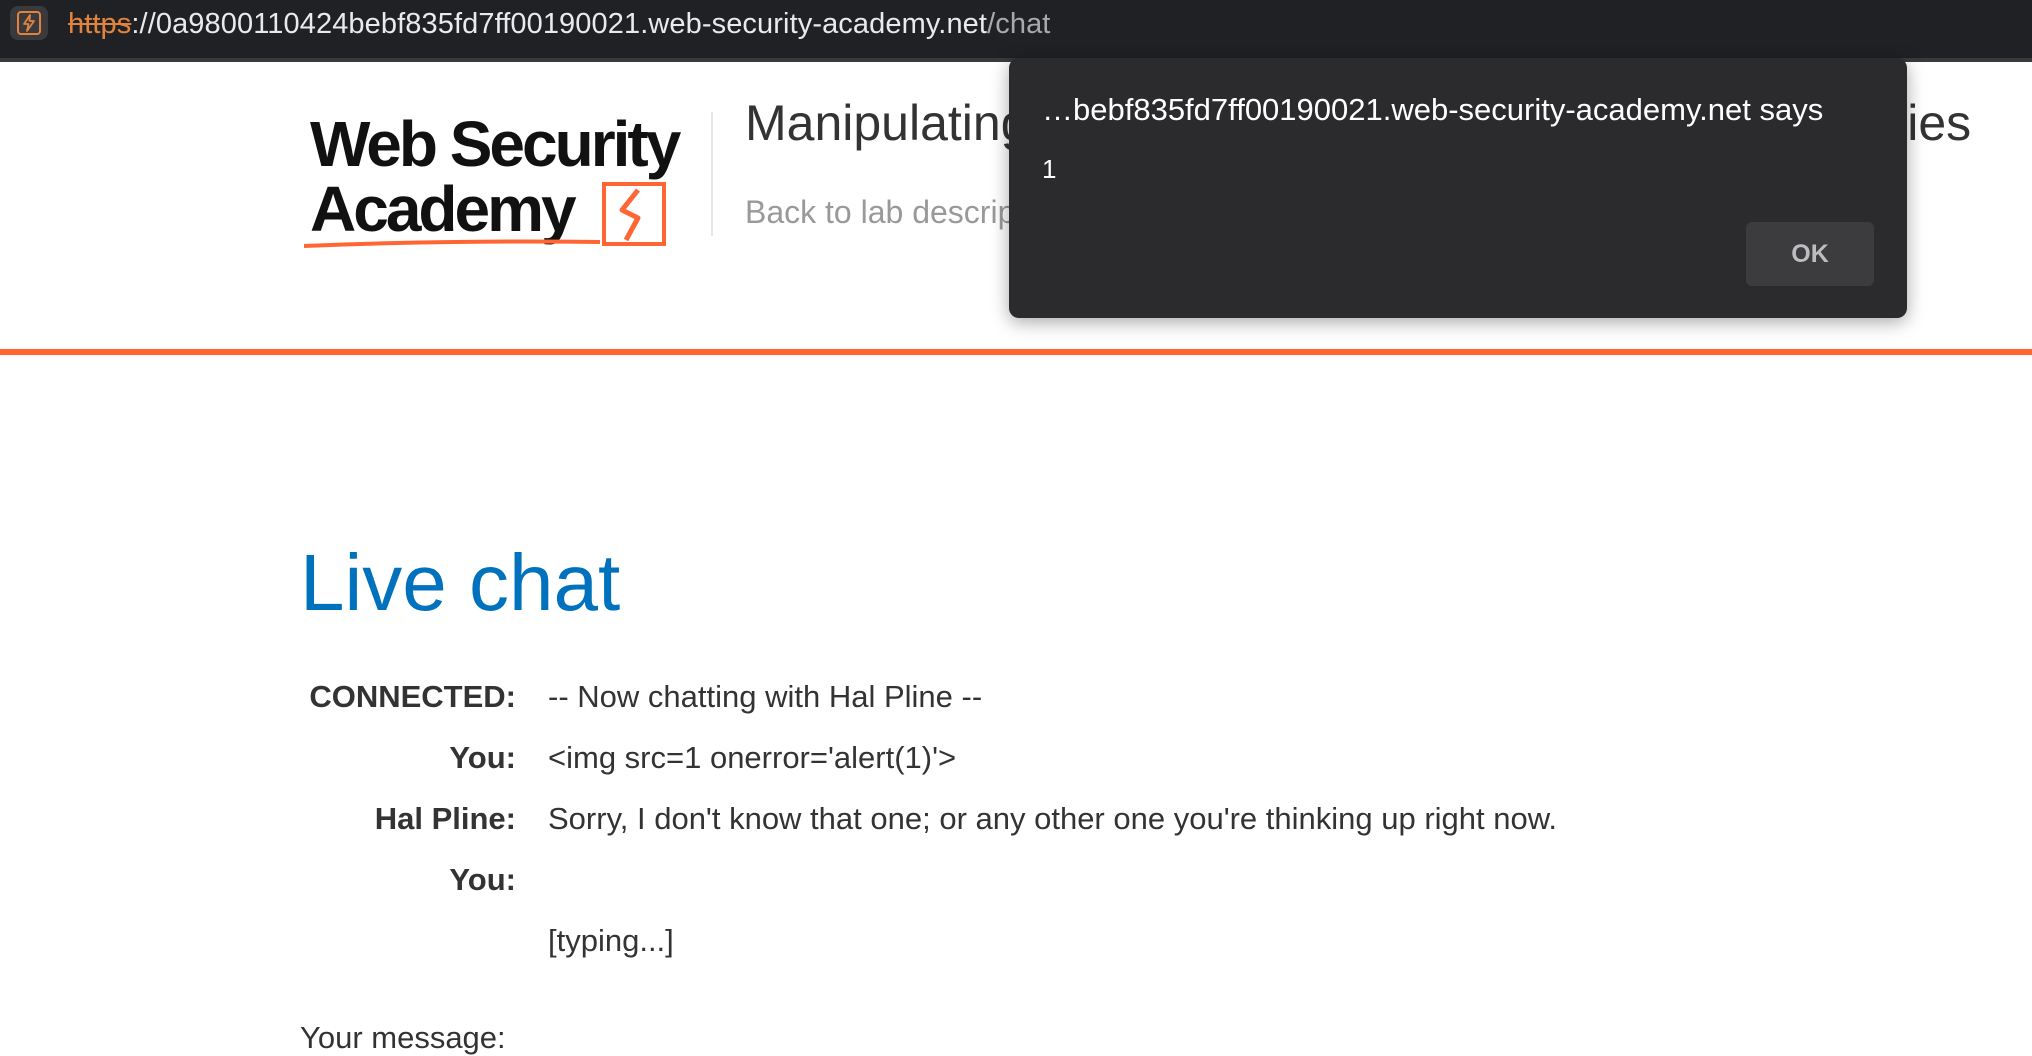  I want to click on chat-message: You: <img src=1 onerror='alert(1)'>, so click(1016, 762).